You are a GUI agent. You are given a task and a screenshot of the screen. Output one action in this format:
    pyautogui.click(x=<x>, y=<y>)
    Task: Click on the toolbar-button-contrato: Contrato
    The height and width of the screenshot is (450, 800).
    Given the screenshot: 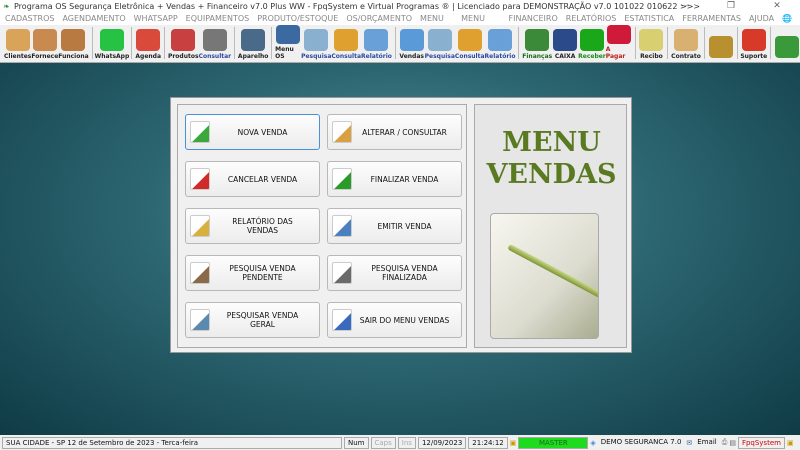 What is the action you would take?
    pyautogui.click(x=686, y=43)
    